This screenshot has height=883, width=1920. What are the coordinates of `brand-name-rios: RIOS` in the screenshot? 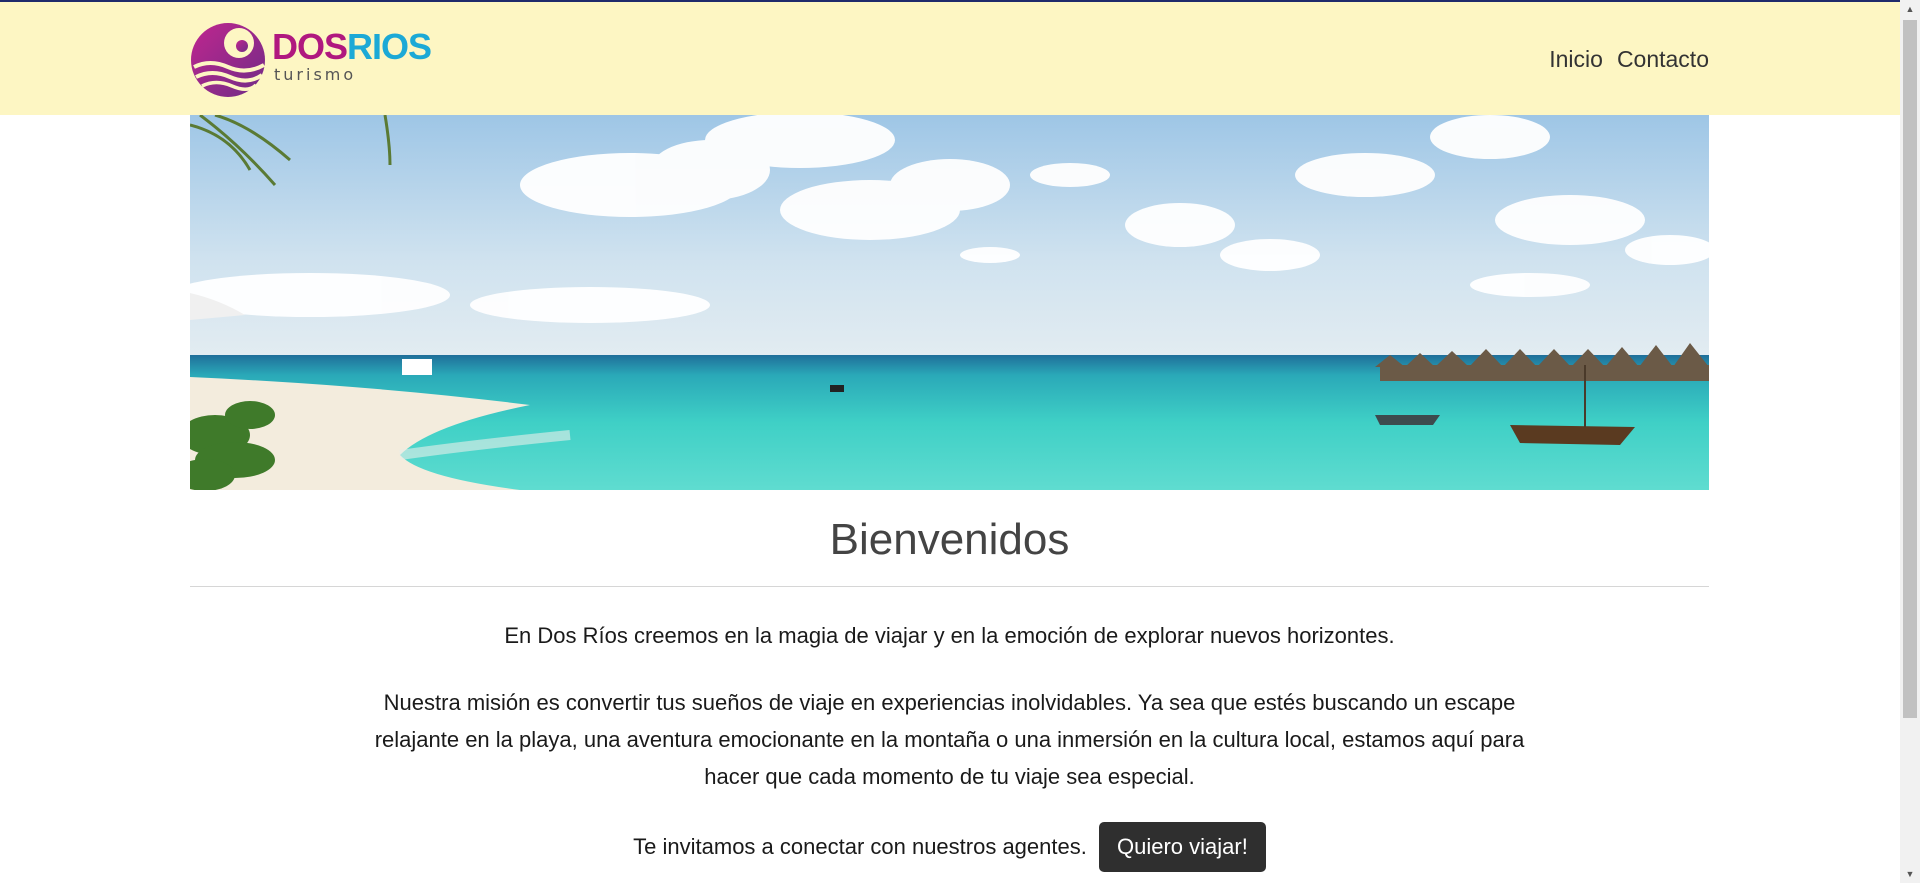 It's located at (389, 46).